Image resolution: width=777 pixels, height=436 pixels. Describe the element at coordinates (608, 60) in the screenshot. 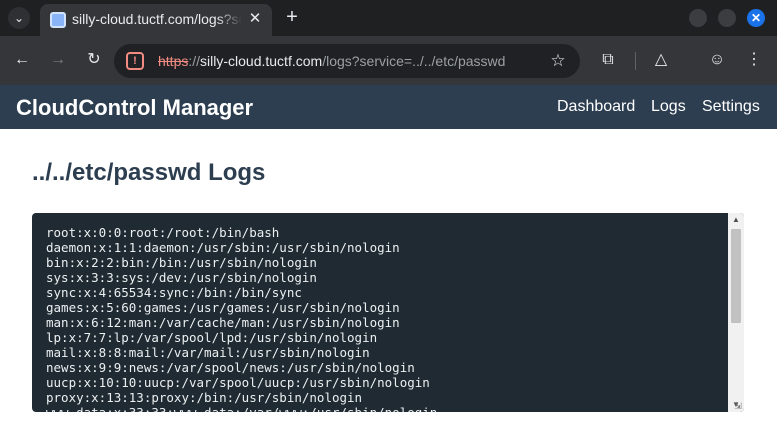

I see `extensions-puzzle-icon: ⧉` at that location.